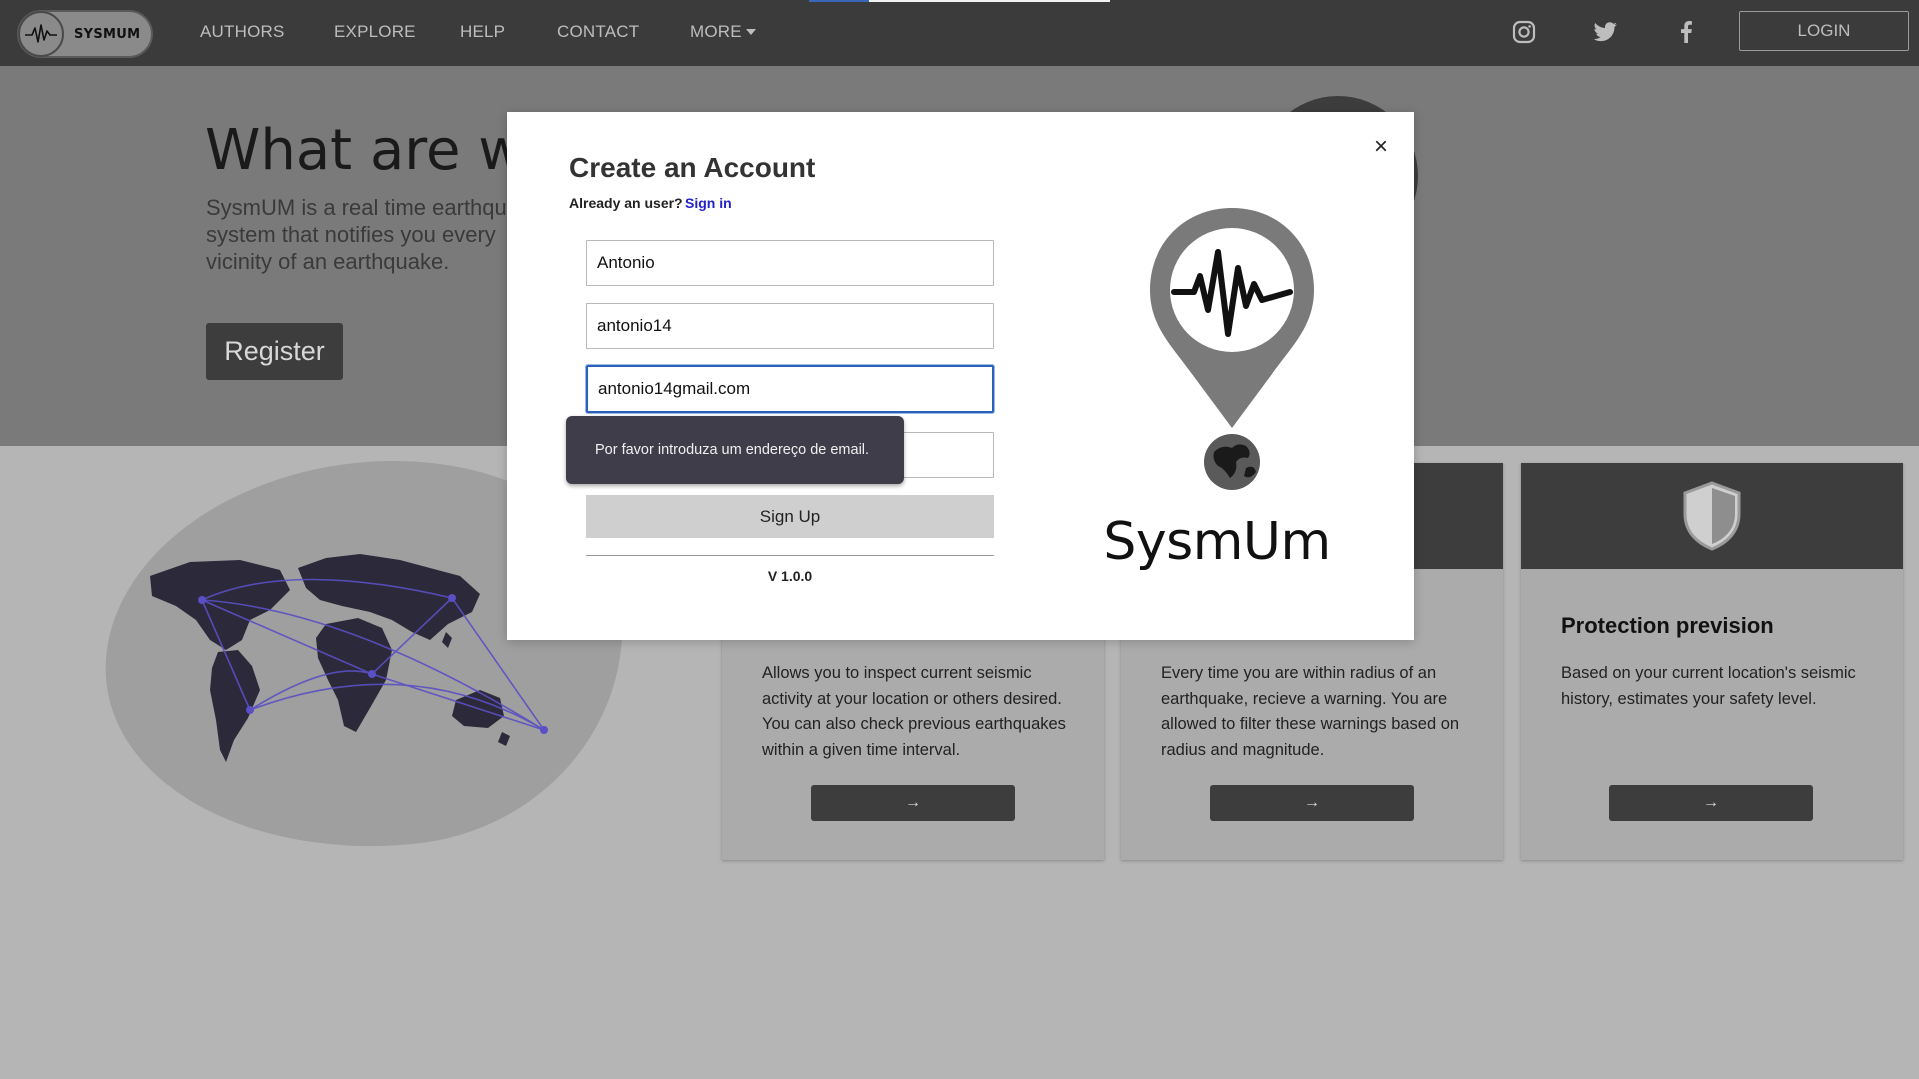 The height and width of the screenshot is (1079, 1919). Describe the element at coordinates (1232, 349) in the screenshot. I see `location-pin-seismograph-logo-icon` at that location.